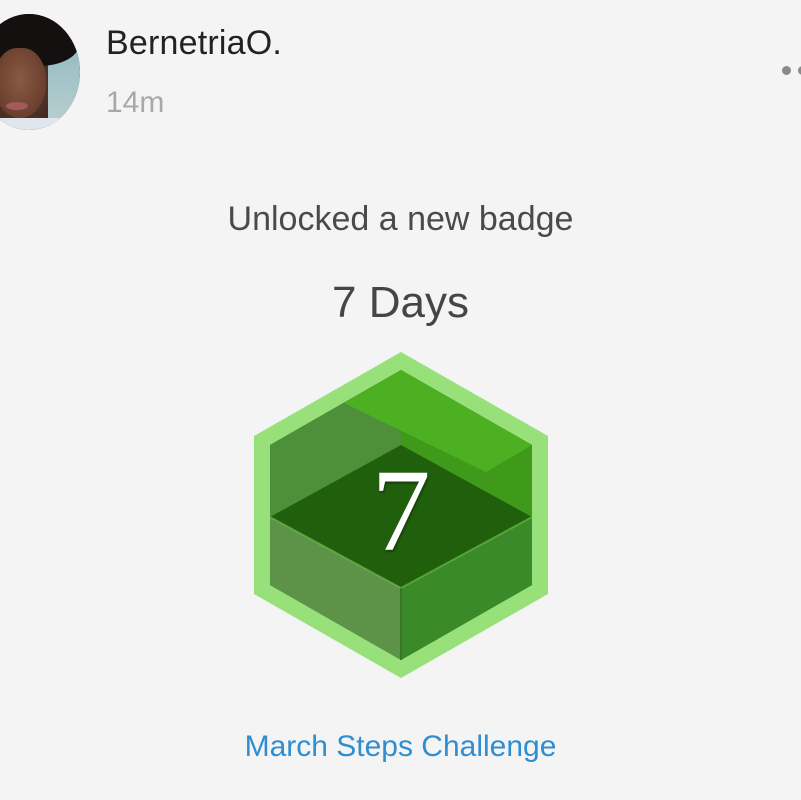 The image size is (801, 800). I want to click on more-options-button, so click(789, 72).